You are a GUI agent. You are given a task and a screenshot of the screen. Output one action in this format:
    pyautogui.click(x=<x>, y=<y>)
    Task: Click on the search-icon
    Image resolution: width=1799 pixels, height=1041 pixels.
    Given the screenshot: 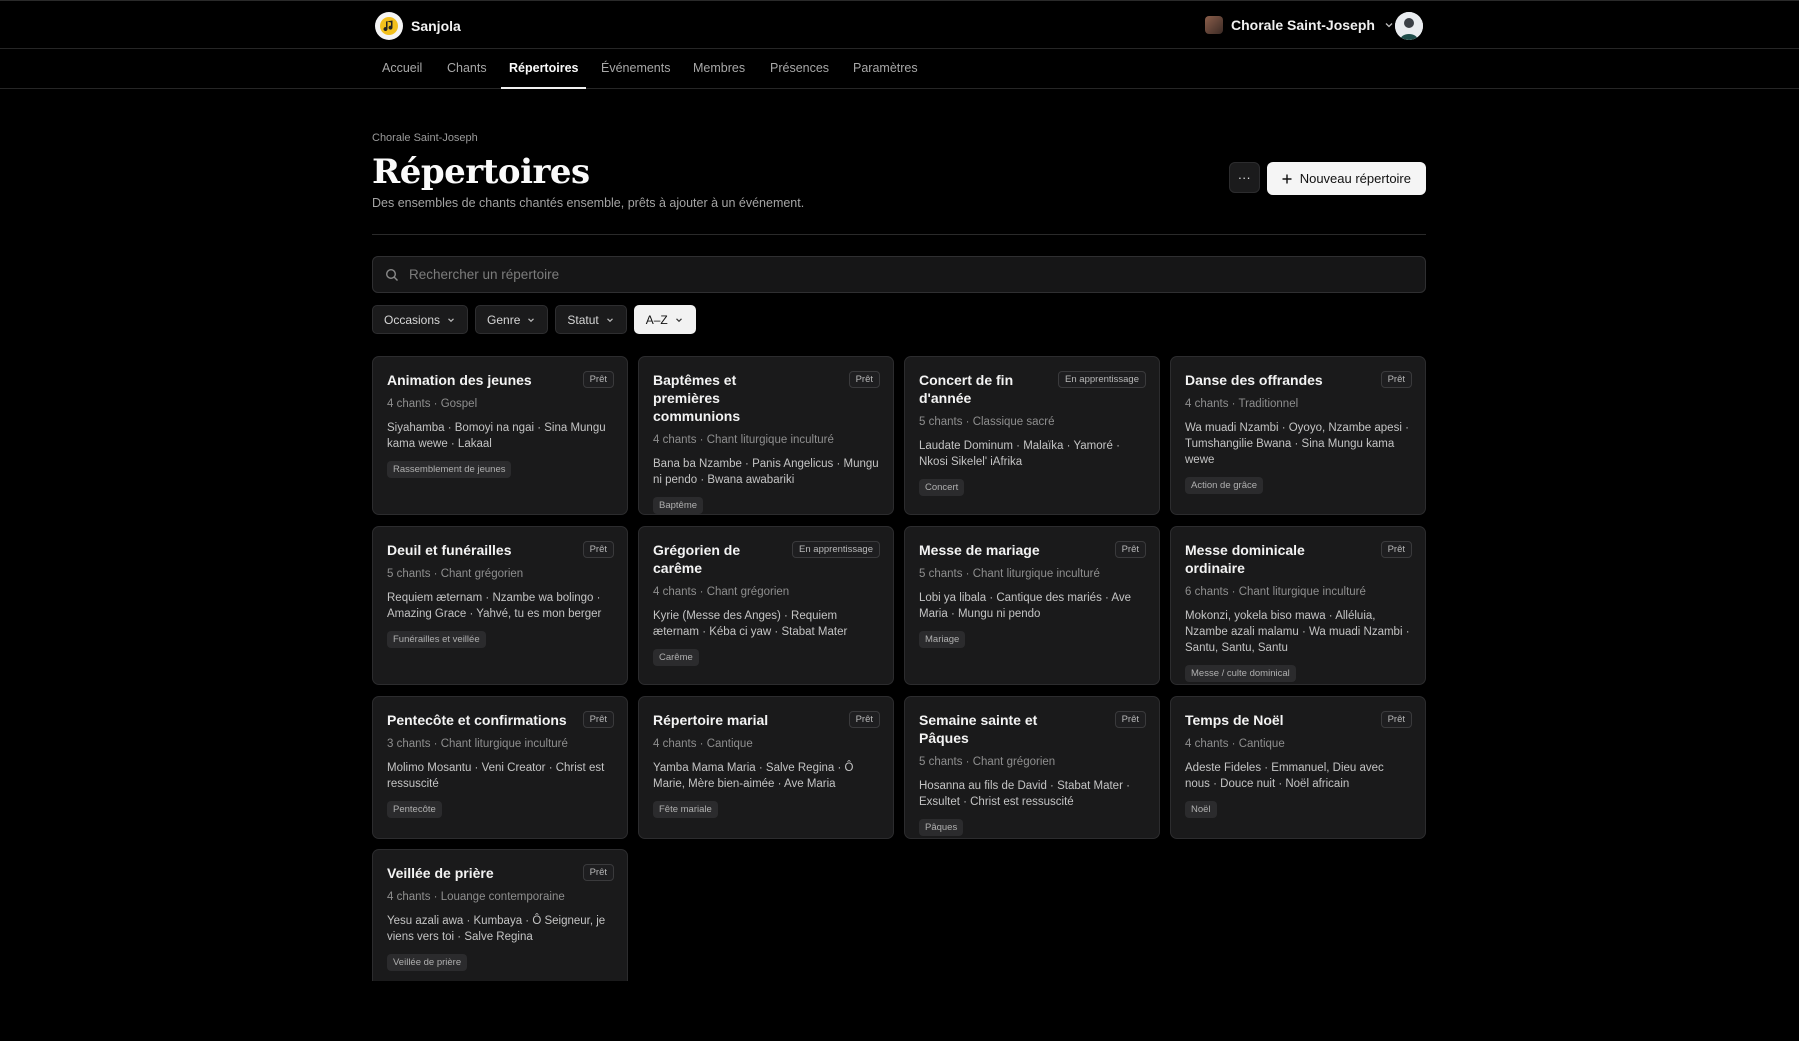 What is the action you would take?
    pyautogui.click(x=392, y=275)
    